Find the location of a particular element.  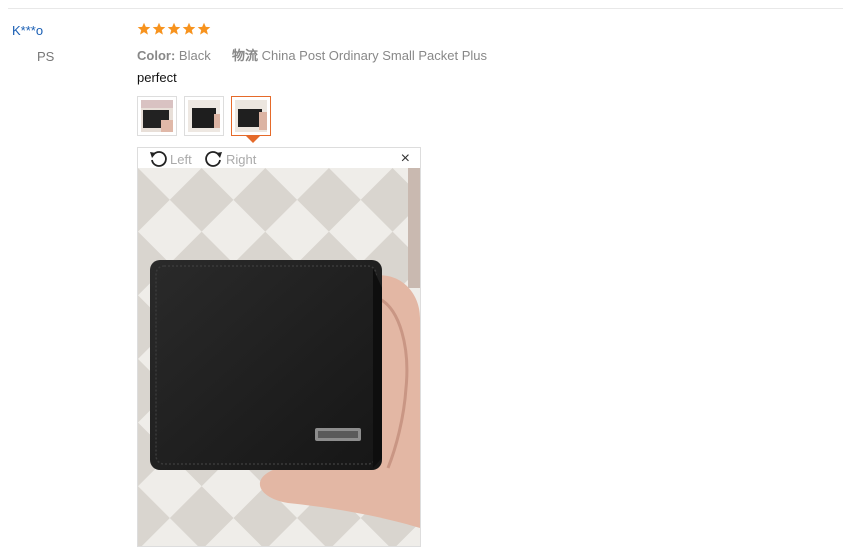

color-value: Black is located at coordinates (194, 55).